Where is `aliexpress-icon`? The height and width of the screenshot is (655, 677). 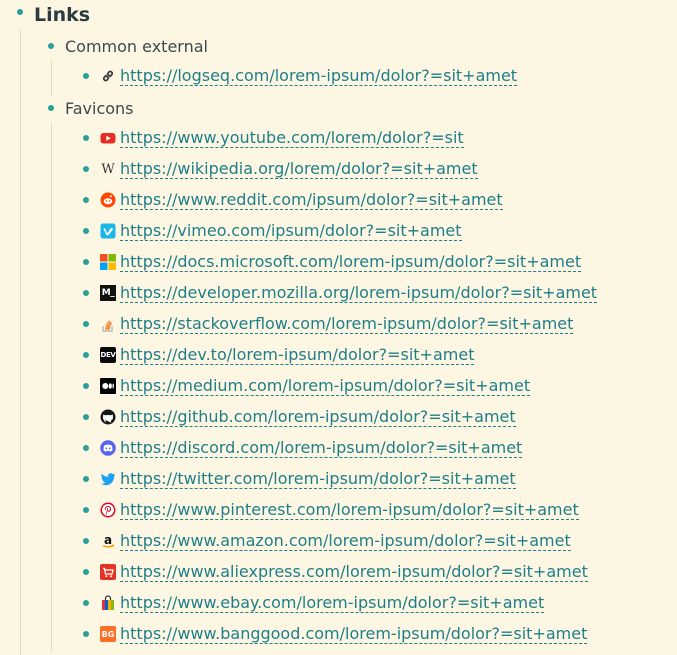
aliexpress-icon is located at coordinates (108, 572).